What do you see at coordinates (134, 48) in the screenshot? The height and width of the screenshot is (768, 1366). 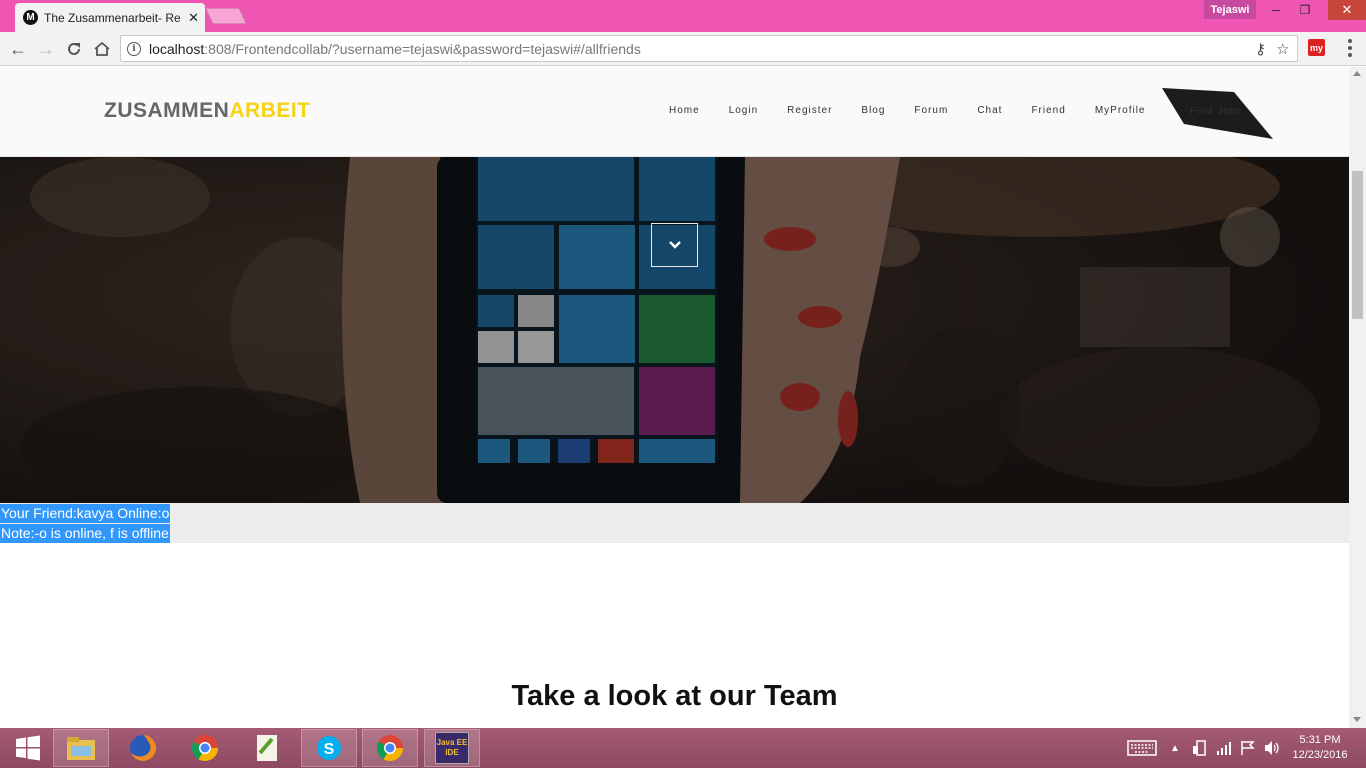 I see `site-info-icon: i` at bounding box center [134, 48].